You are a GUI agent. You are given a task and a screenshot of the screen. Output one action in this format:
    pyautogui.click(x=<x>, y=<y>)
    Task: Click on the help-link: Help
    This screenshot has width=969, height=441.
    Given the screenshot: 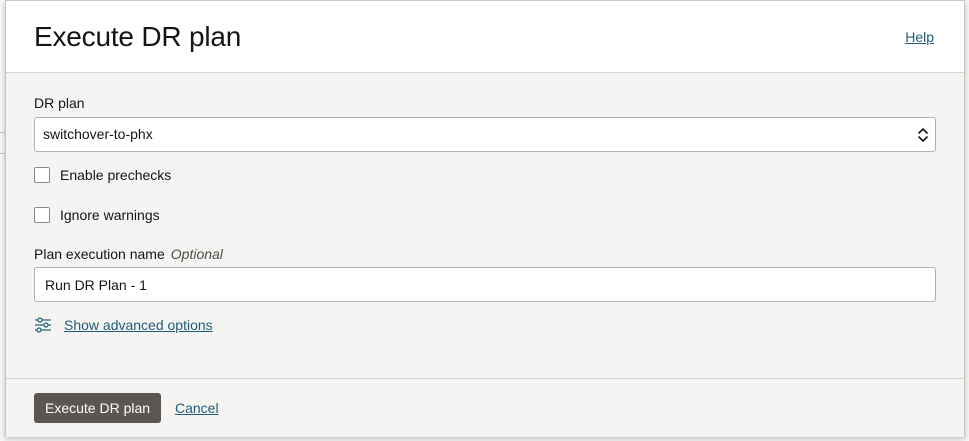 What is the action you would take?
    pyautogui.click(x=919, y=37)
    